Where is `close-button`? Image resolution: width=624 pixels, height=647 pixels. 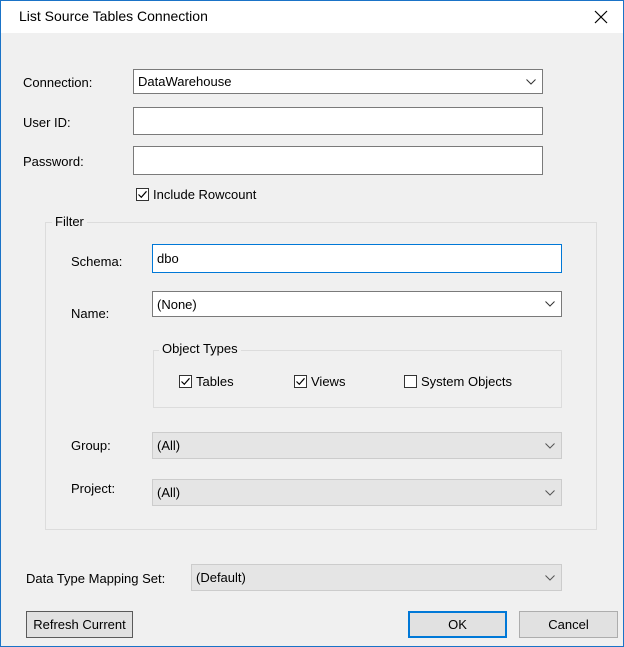 close-button is located at coordinates (601, 17).